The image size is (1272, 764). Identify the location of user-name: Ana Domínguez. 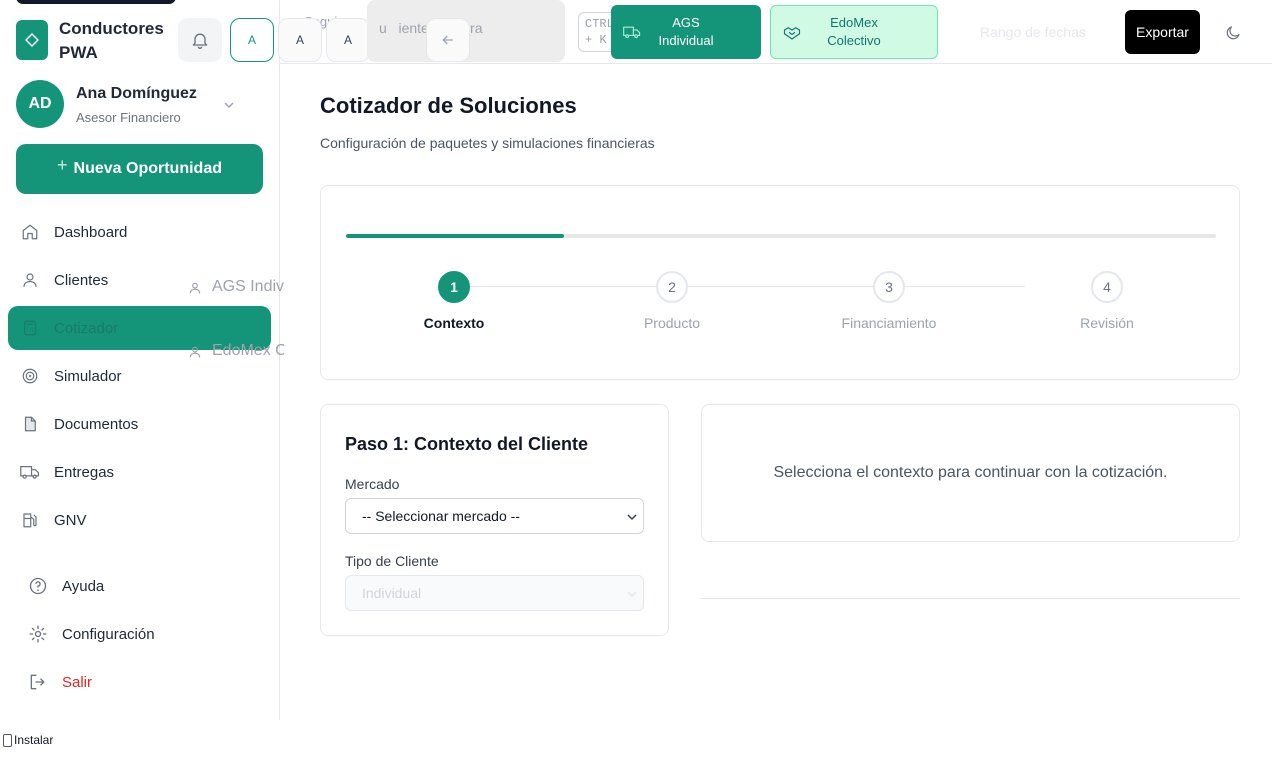
(136, 93).